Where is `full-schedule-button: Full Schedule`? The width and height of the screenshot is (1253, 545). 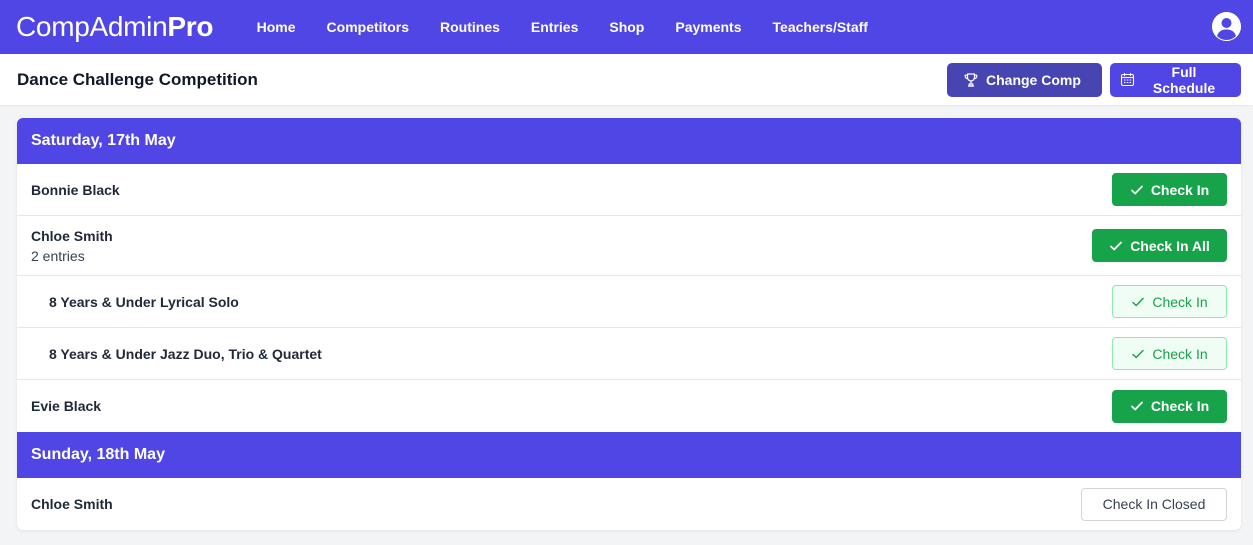 full-schedule-button: Full Schedule is located at coordinates (1175, 79).